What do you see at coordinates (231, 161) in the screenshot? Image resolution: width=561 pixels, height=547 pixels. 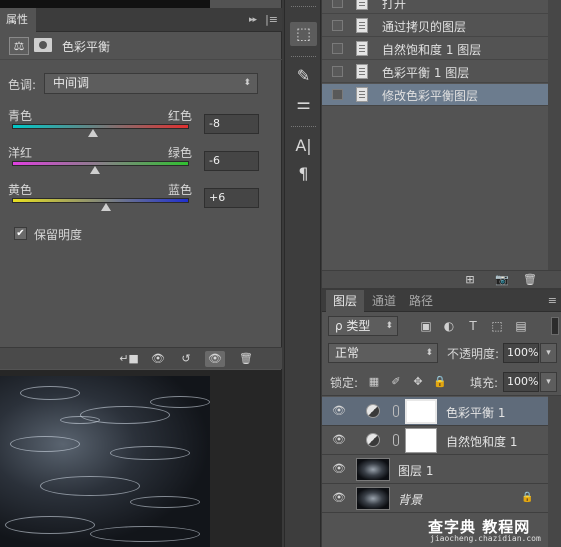 I see `magenta-green-value-input: -6` at bounding box center [231, 161].